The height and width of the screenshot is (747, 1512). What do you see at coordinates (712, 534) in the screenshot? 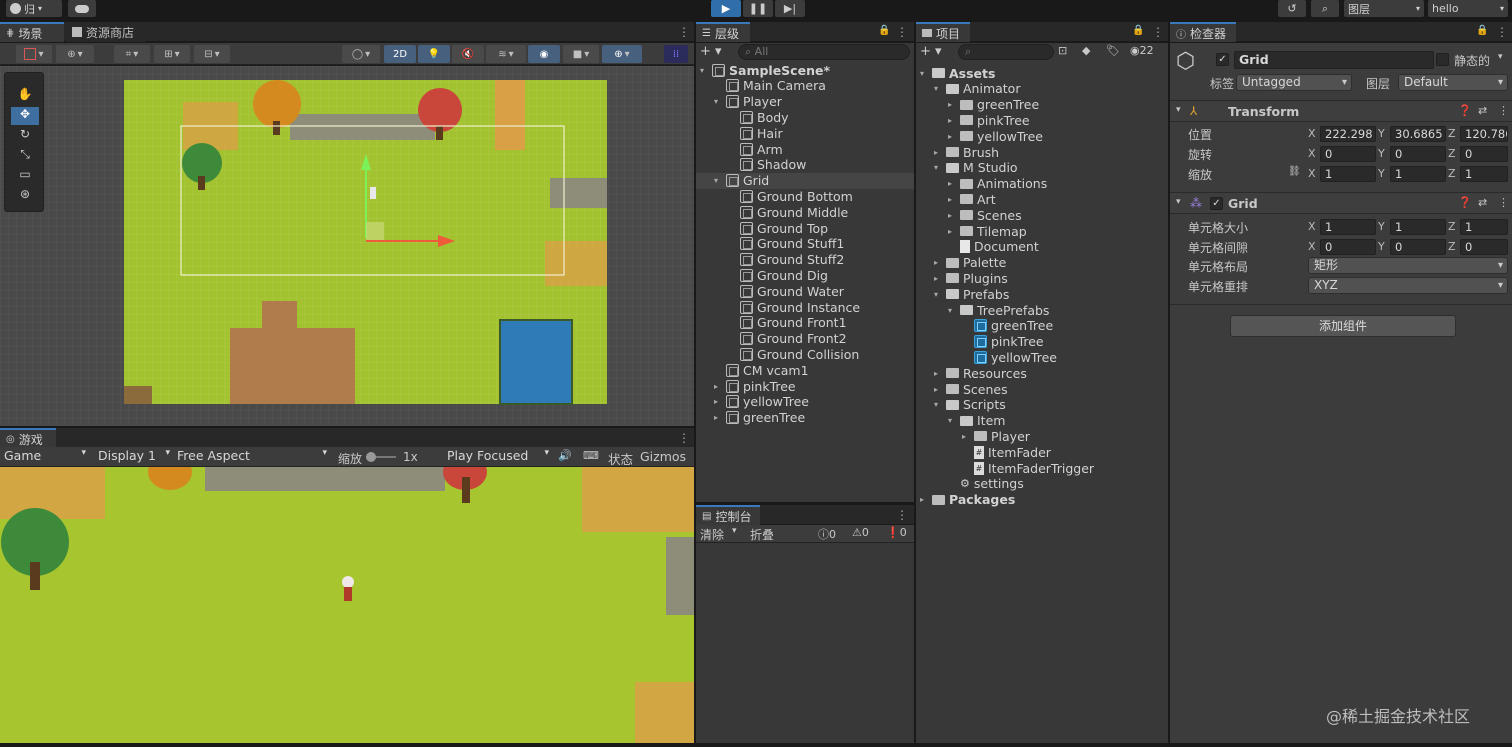
I see `clear-button: 清除` at bounding box center [712, 534].